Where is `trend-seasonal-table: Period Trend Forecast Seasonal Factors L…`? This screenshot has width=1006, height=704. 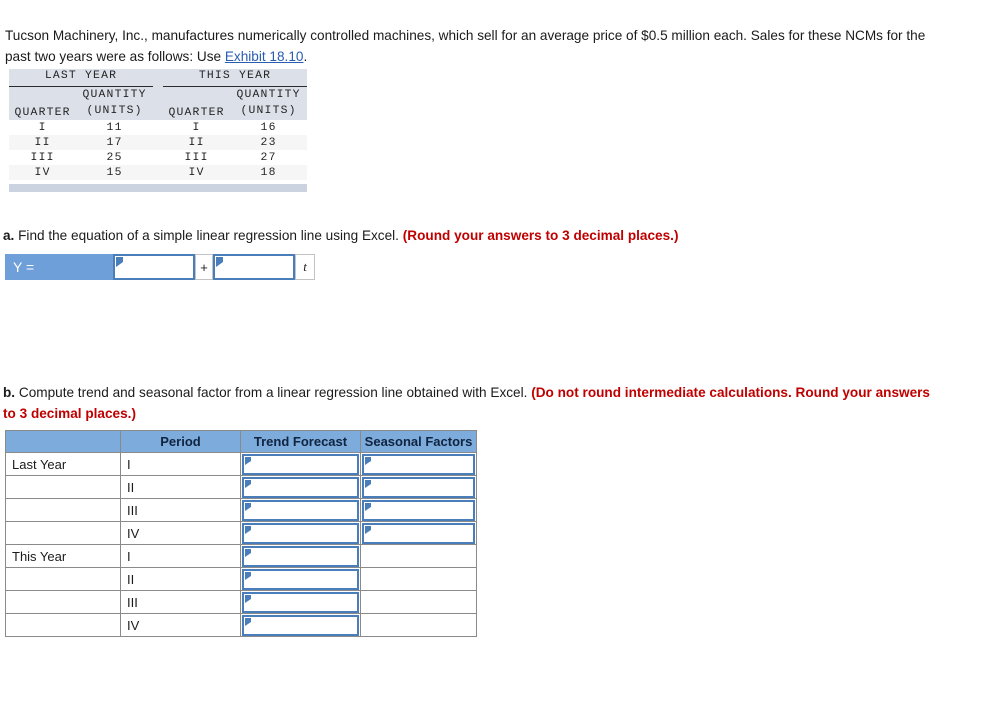
trend-seasonal-table: Period Trend Forecast Seasonal Factors L… is located at coordinates (241, 533).